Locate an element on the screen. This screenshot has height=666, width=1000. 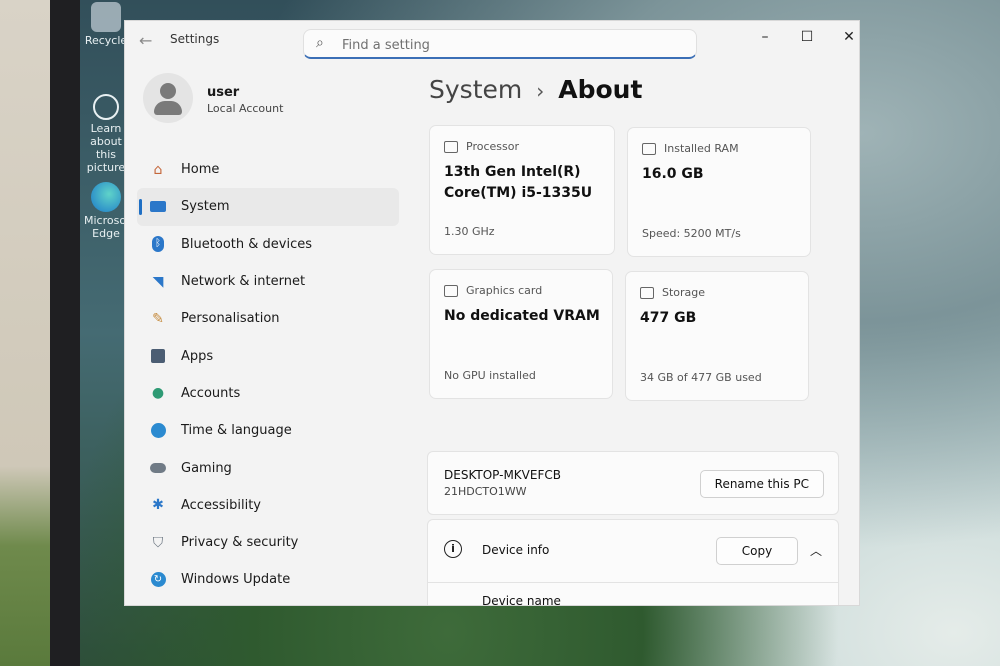
title-bar: ← Settings ⌕ – ☐ ✕ is located at coordinates (492, 41).